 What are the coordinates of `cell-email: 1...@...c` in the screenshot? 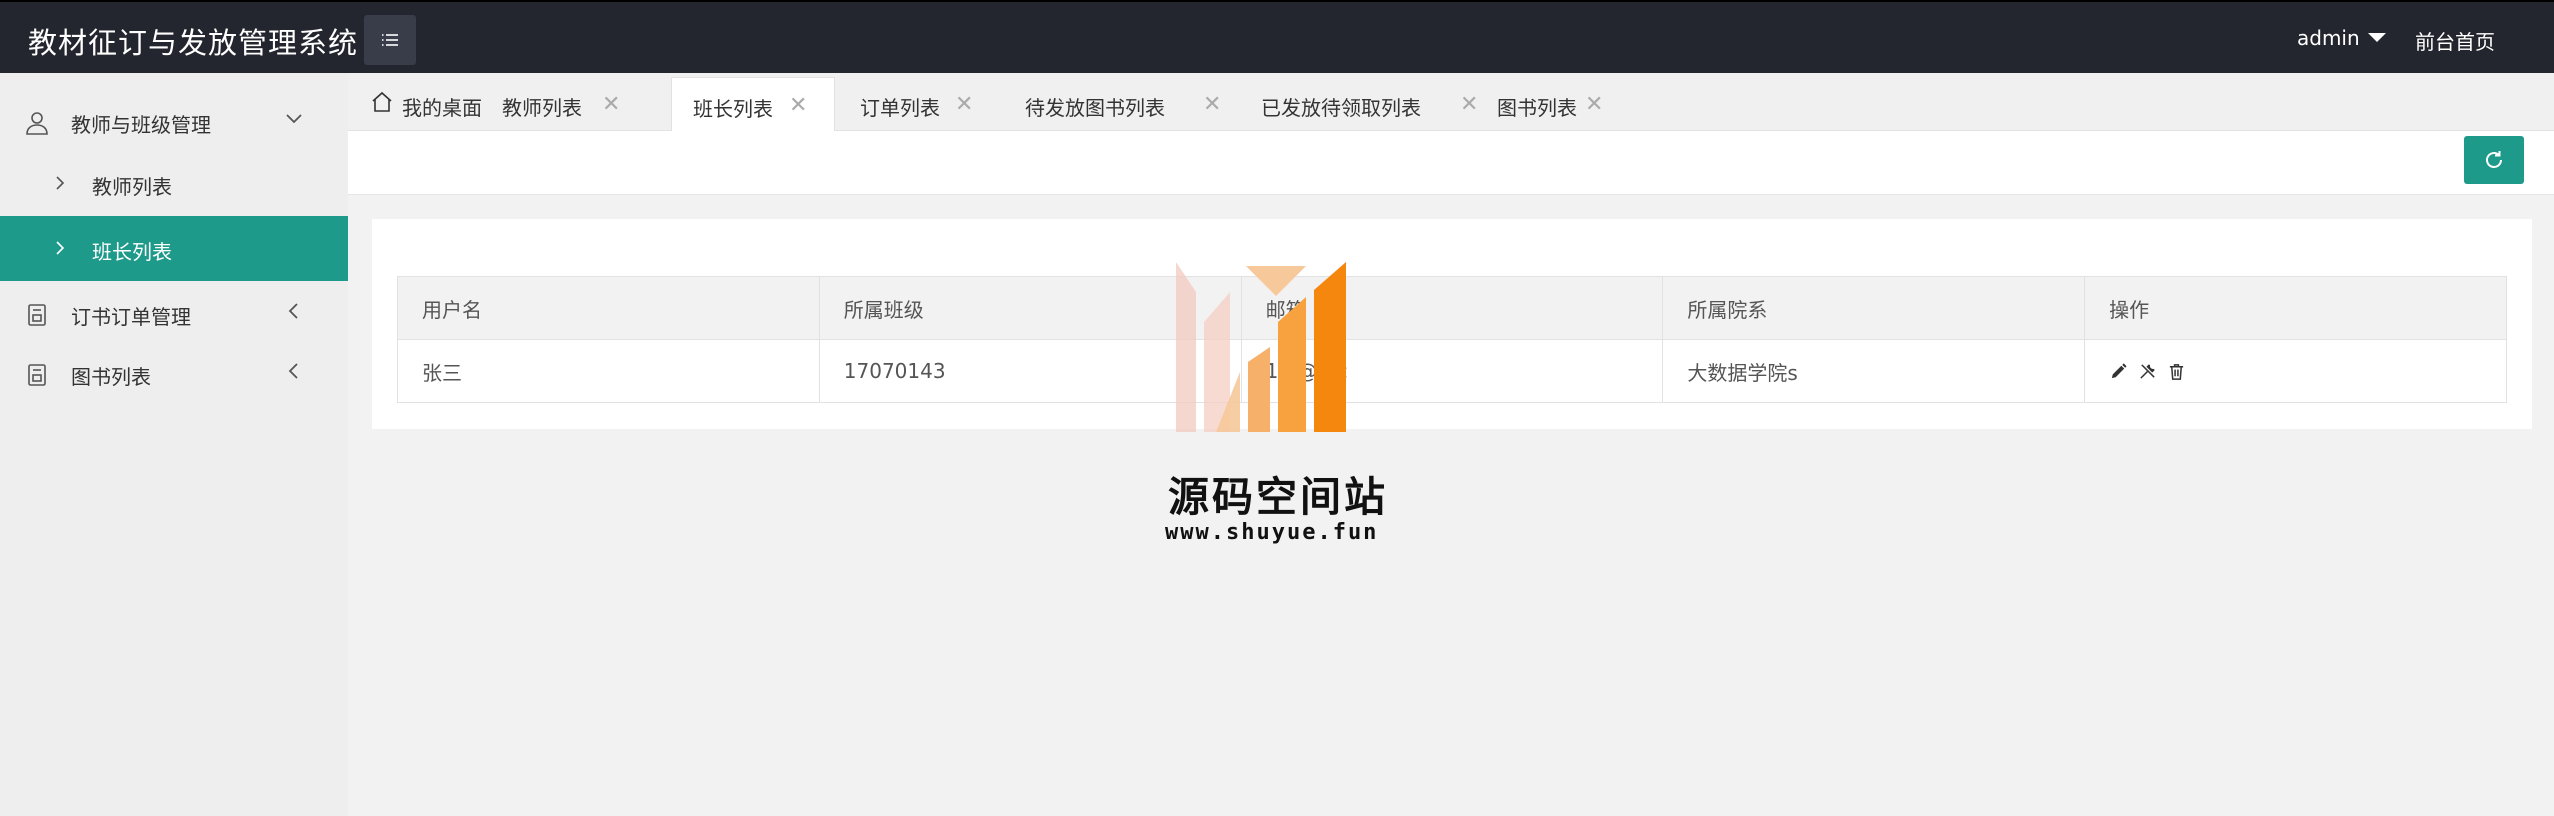 It's located at (1452, 371).